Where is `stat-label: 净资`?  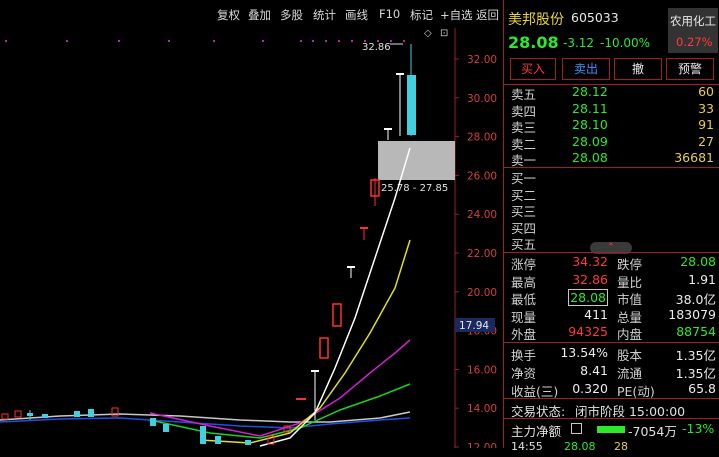
stat-label: 净资 is located at coordinates (524, 373).